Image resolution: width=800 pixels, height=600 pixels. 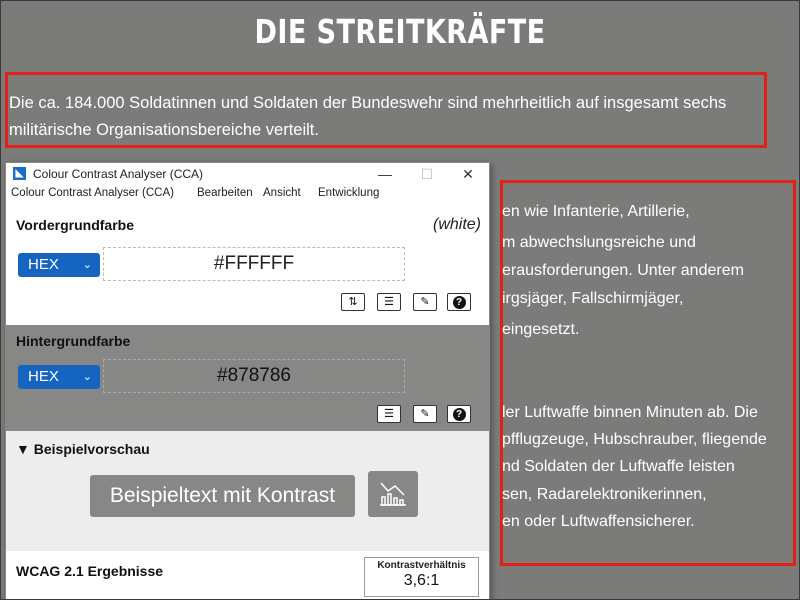 What do you see at coordinates (604, 494) in the screenshot?
I see `right-text-line: sen, Radarelektronikerinnen,` at bounding box center [604, 494].